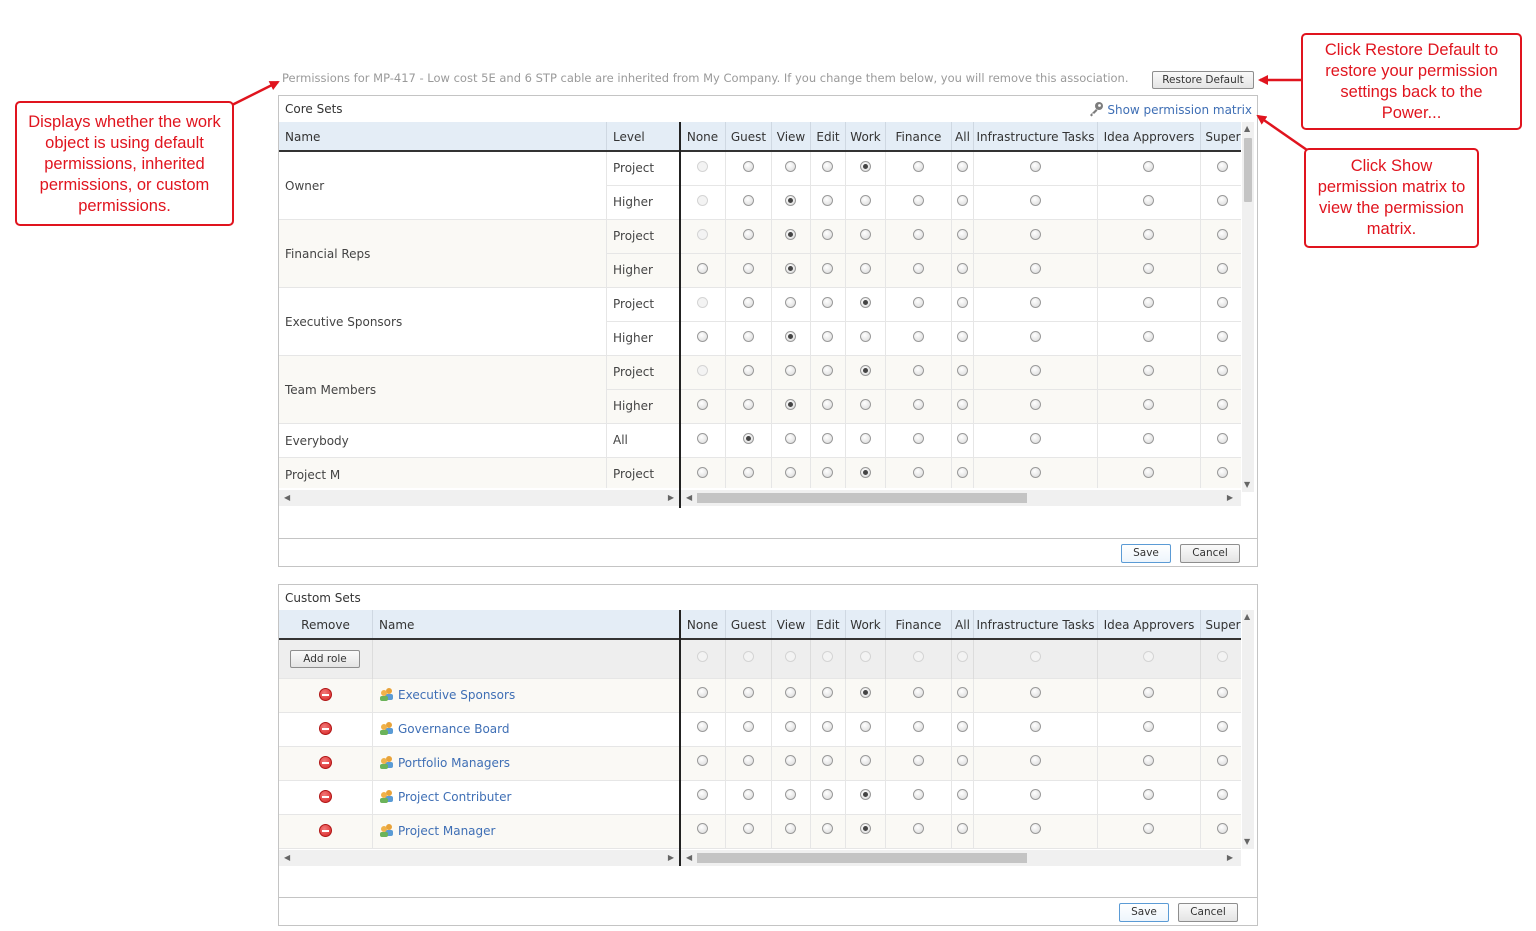 Image resolution: width=1536 pixels, height=931 pixels. I want to click on custom-role-name-link: Governance Board, so click(453, 729).